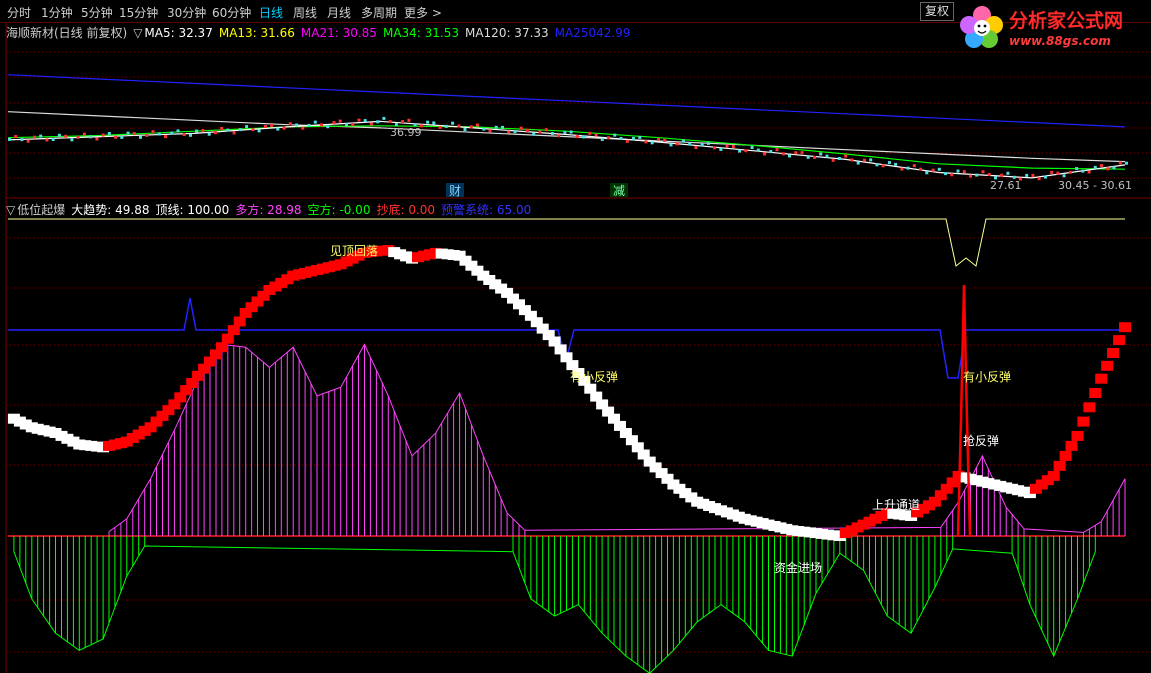 The height and width of the screenshot is (673, 1151). What do you see at coordinates (406, 132) in the screenshot?
I see `high-price-label: 36.99` at bounding box center [406, 132].